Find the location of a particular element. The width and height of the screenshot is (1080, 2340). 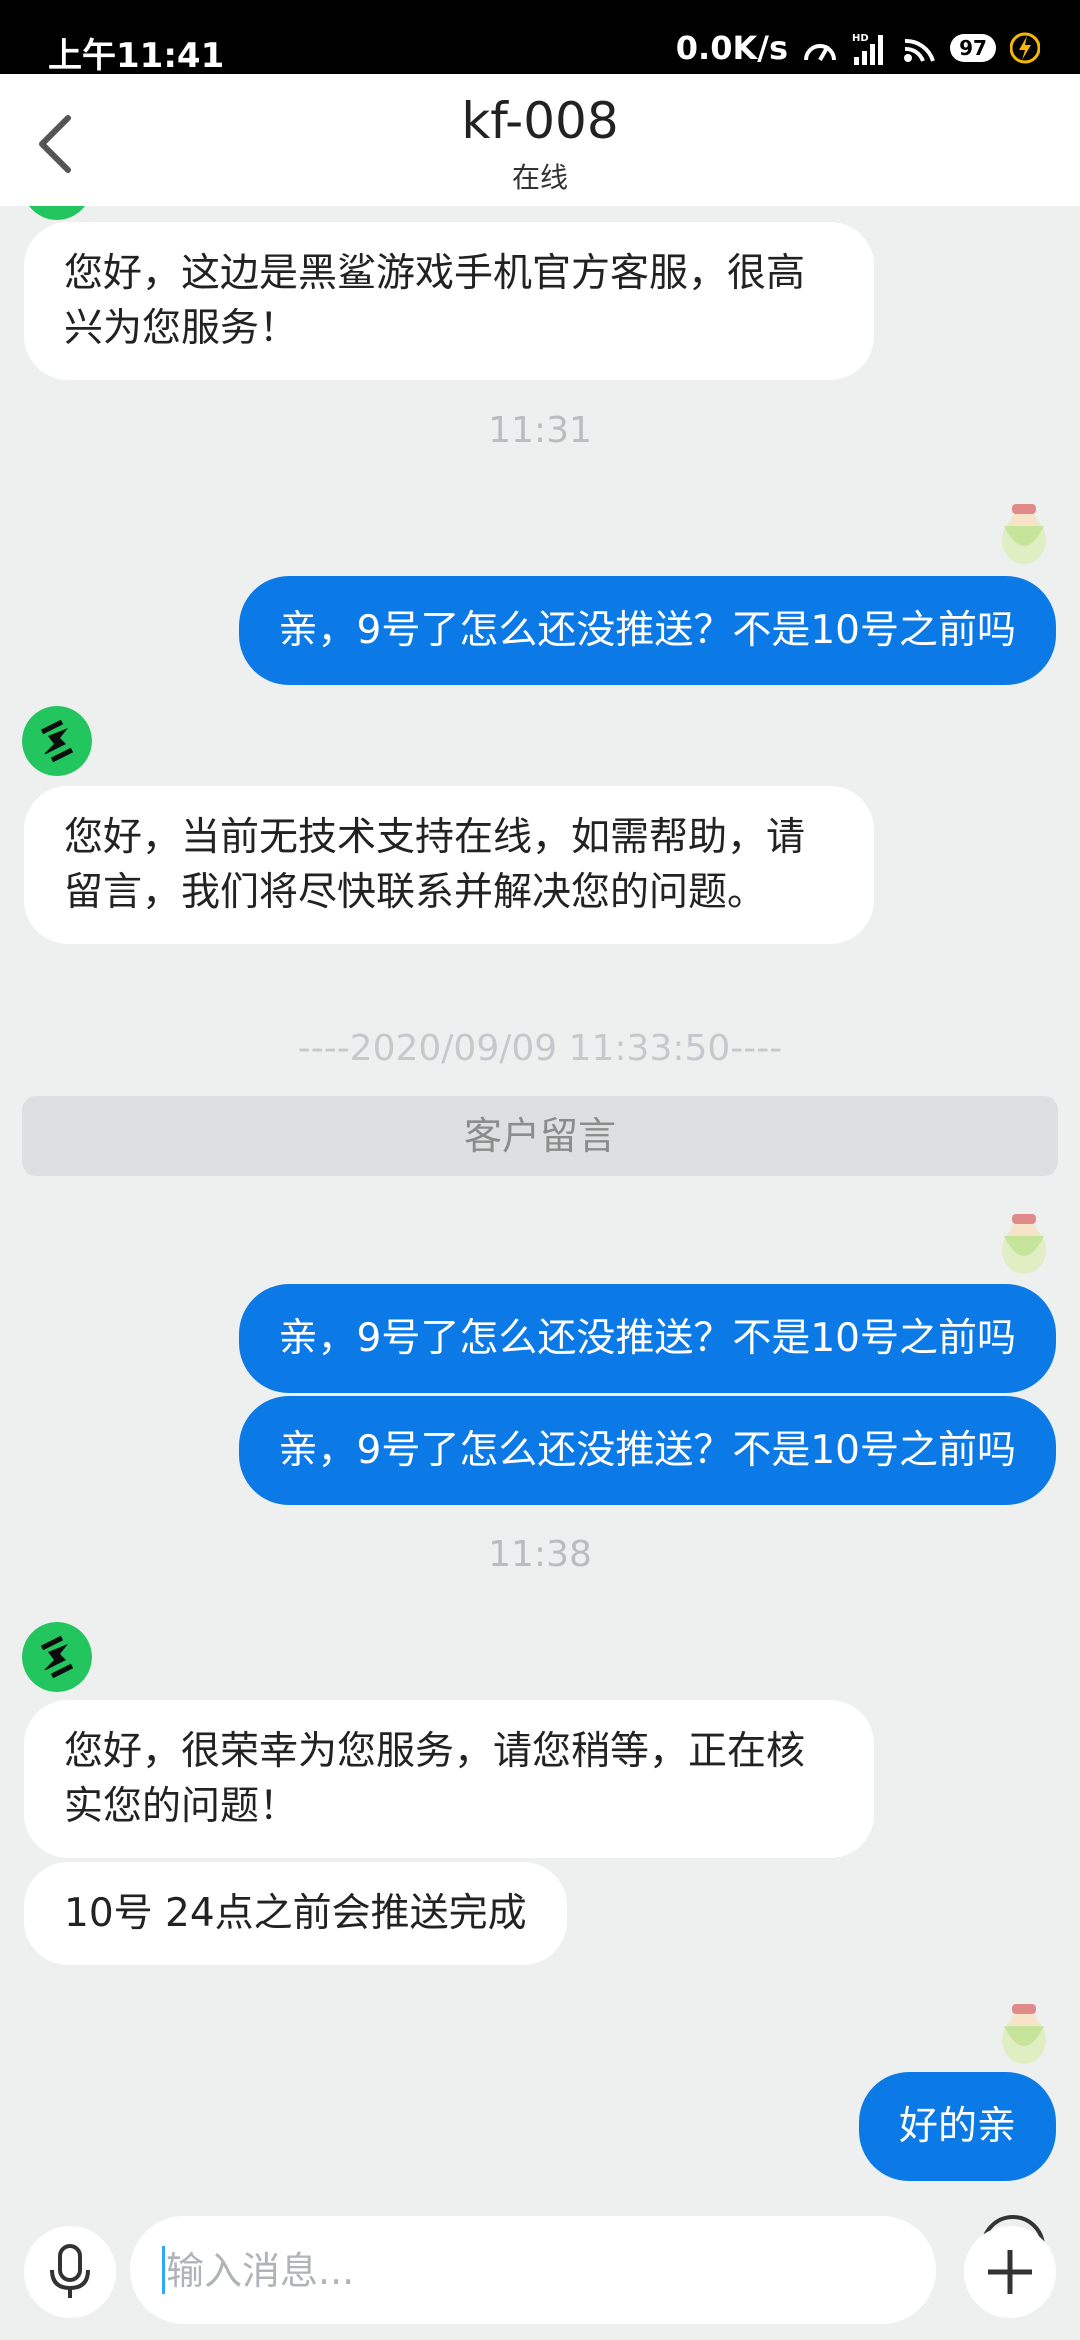

timestamp: 11:38 is located at coordinates (540, 1554).